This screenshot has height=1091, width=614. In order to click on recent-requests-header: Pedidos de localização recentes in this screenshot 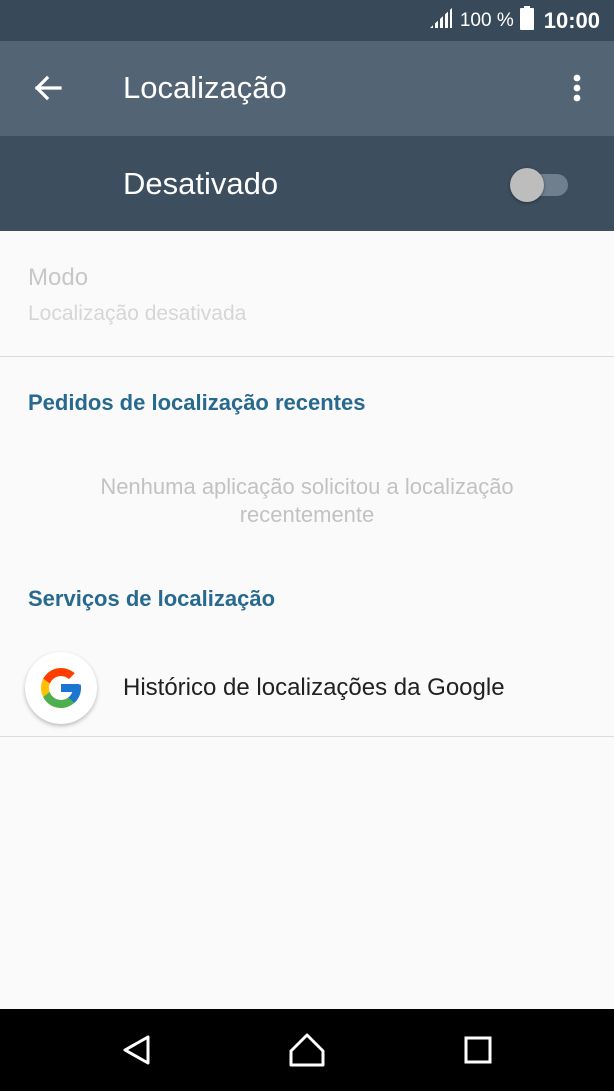, I will do `click(197, 402)`.